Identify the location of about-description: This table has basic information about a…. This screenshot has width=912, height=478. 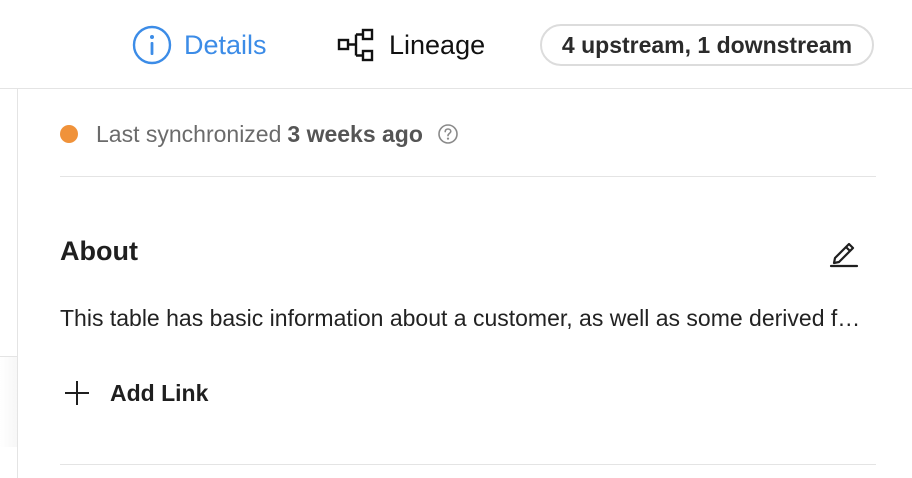
(466, 318).